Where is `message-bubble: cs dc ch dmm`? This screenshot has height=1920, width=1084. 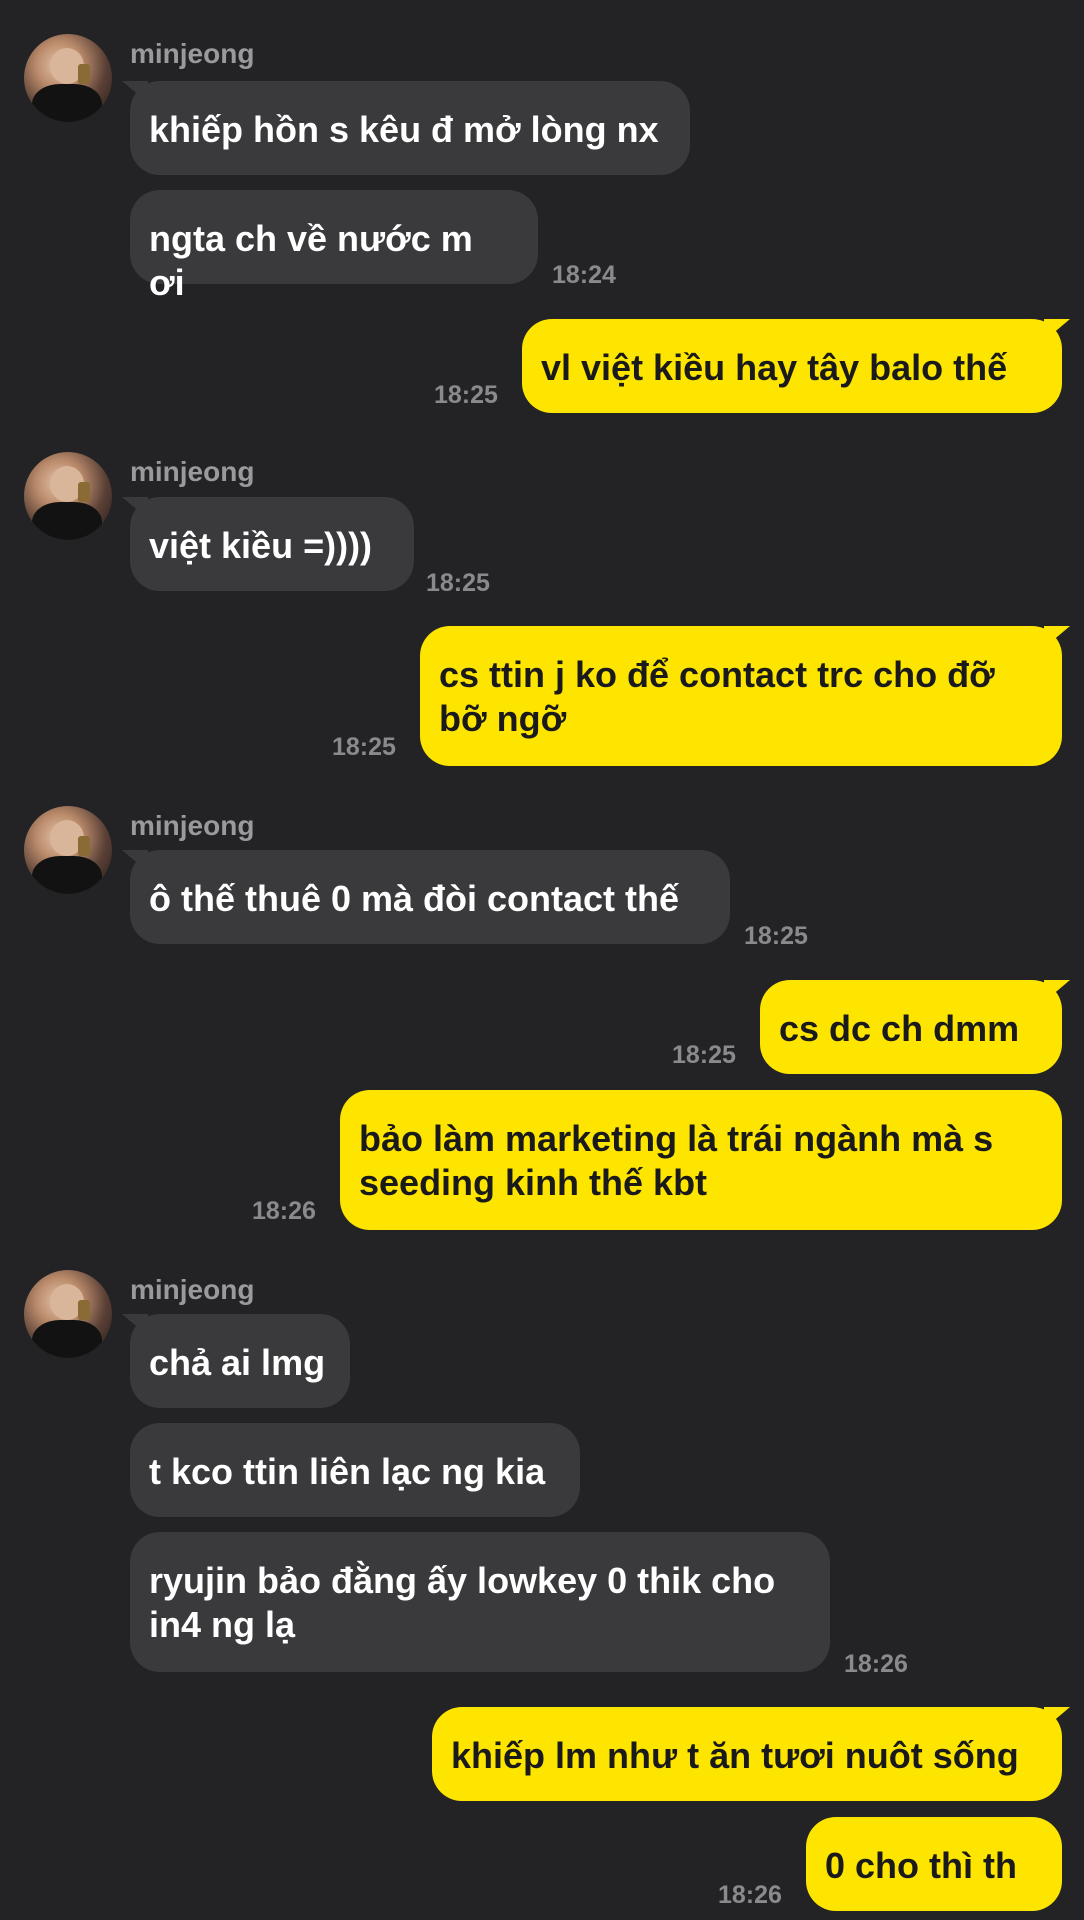
message-bubble: cs dc ch dmm is located at coordinates (911, 1027).